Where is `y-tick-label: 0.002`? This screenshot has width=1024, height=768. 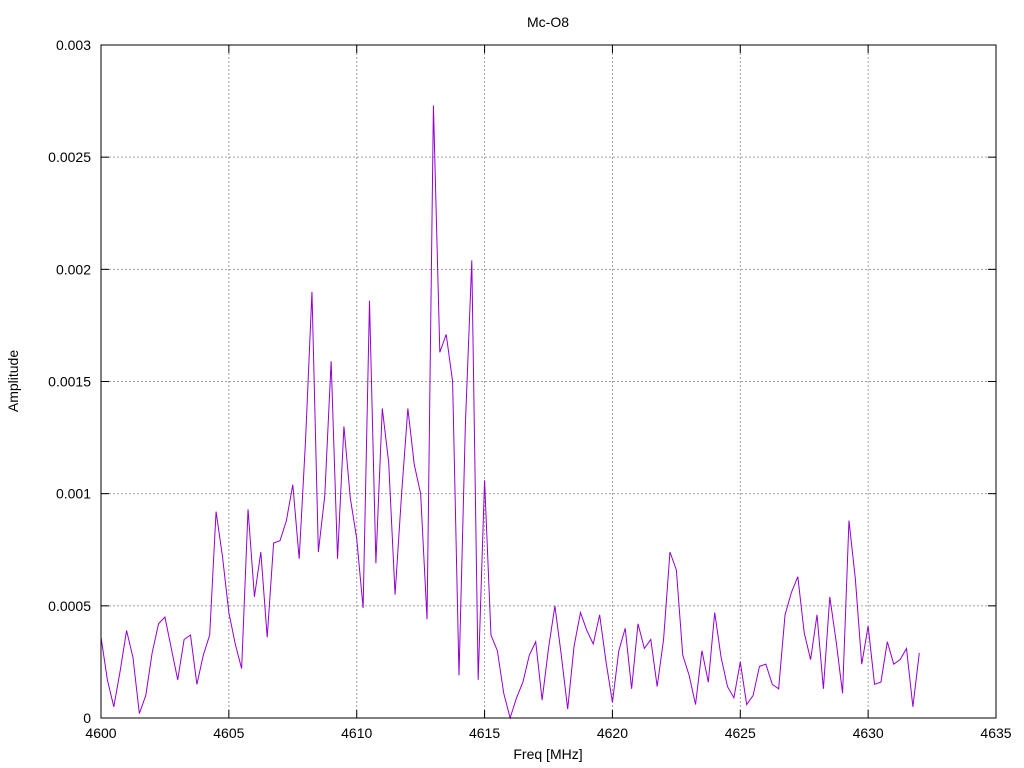
y-tick-label: 0.002 is located at coordinates (73, 269).